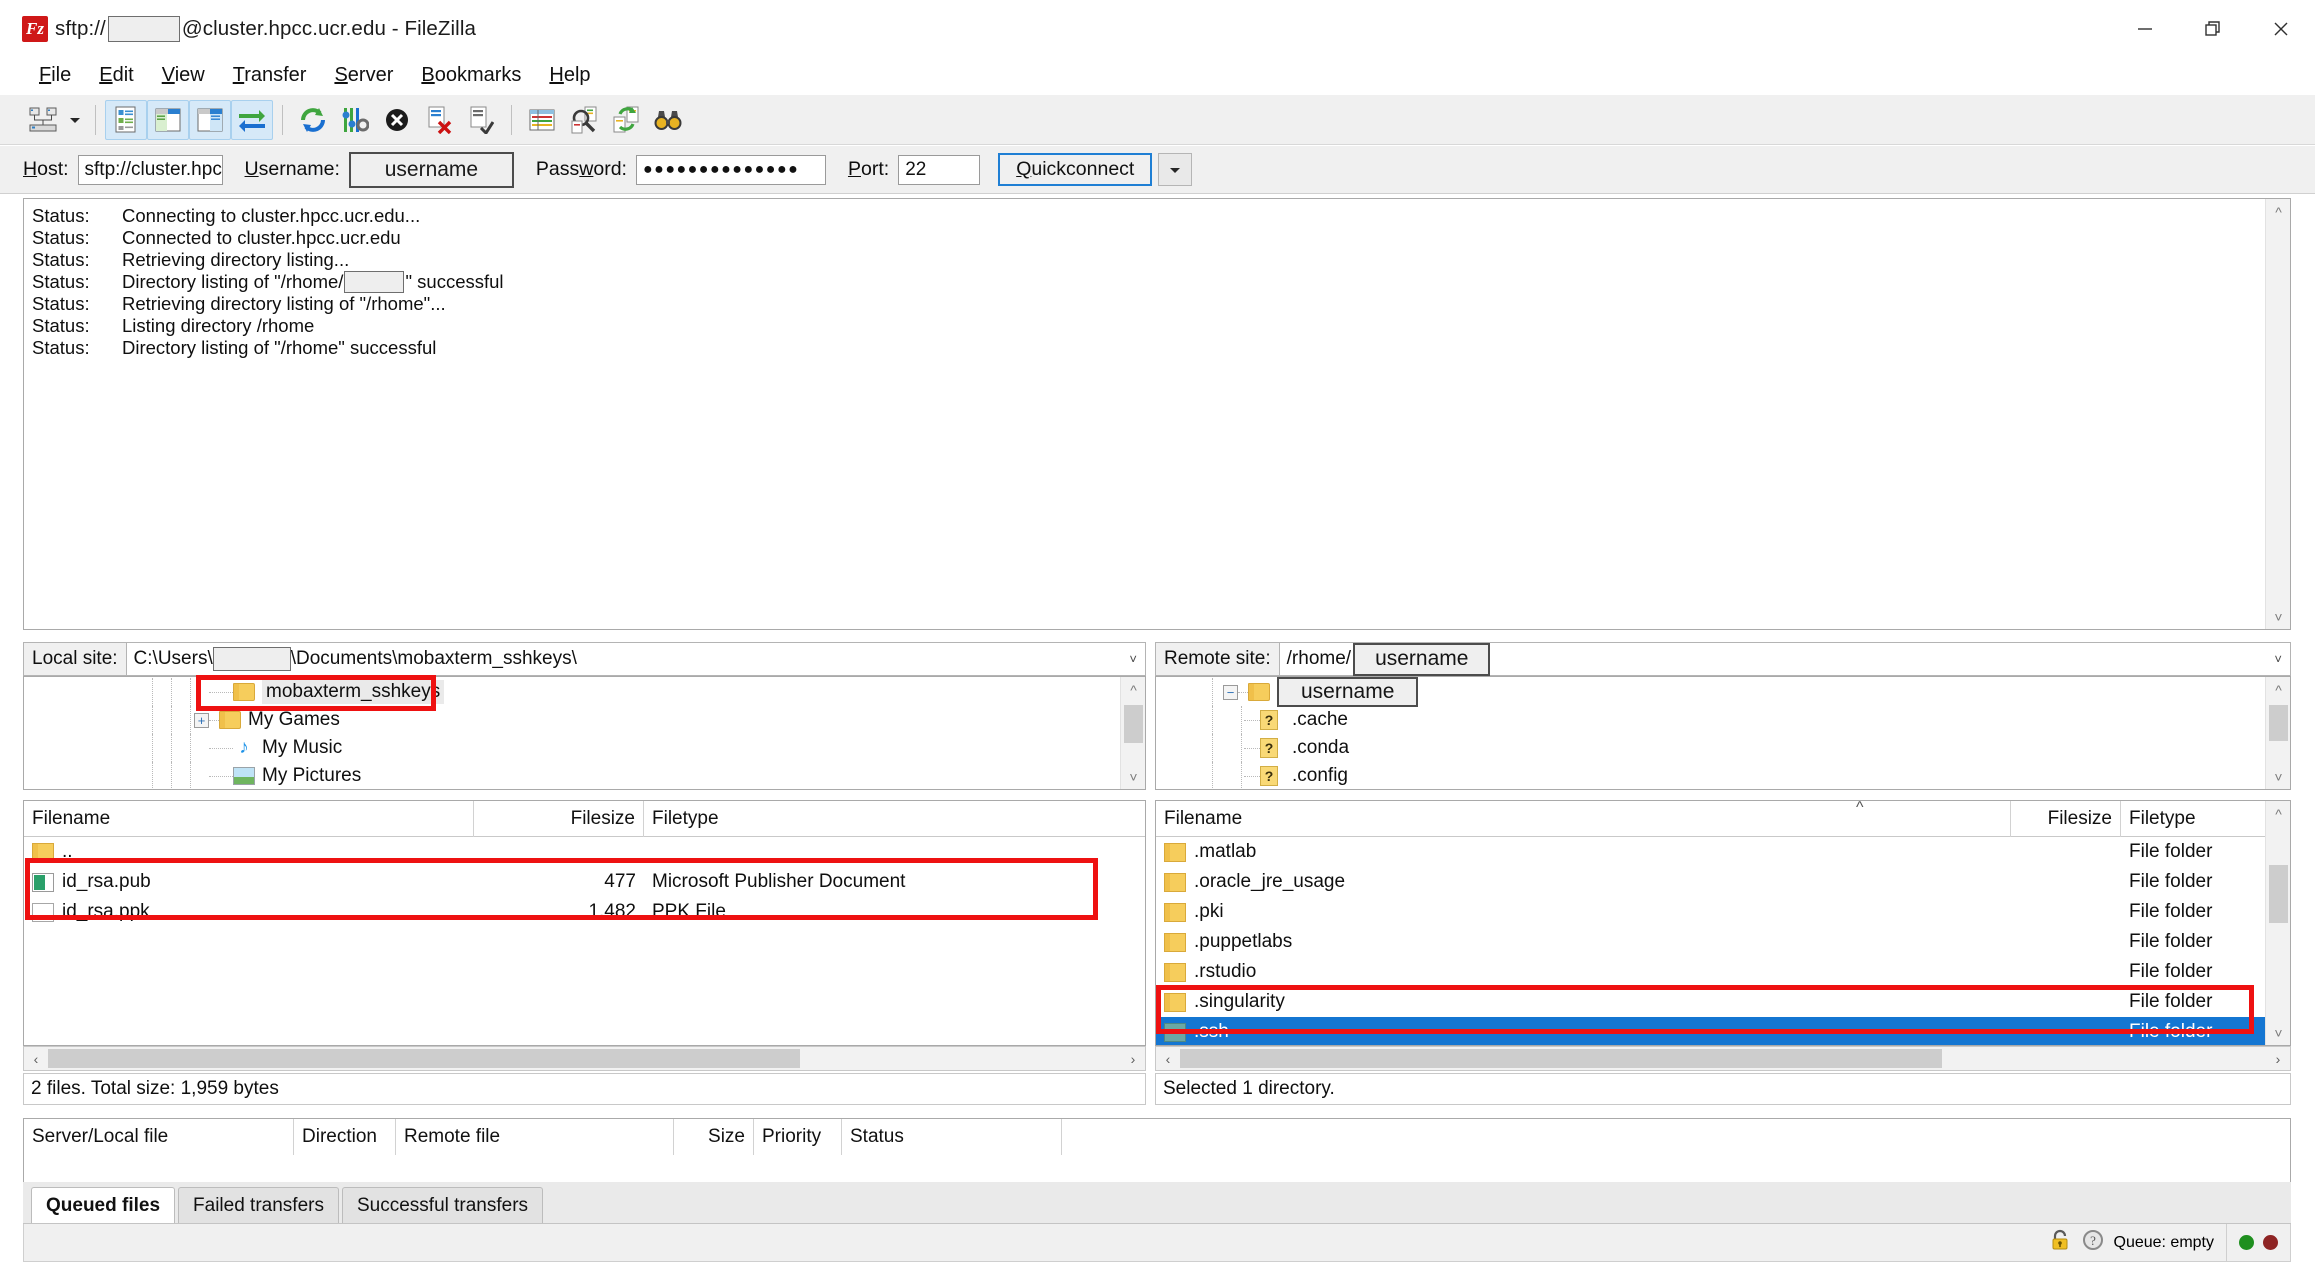 The image size is (2315, 1285). What do you see at coordinates (2281, 28) in the screenshot?
I see `close-button` at bounding box center [2281, 28].